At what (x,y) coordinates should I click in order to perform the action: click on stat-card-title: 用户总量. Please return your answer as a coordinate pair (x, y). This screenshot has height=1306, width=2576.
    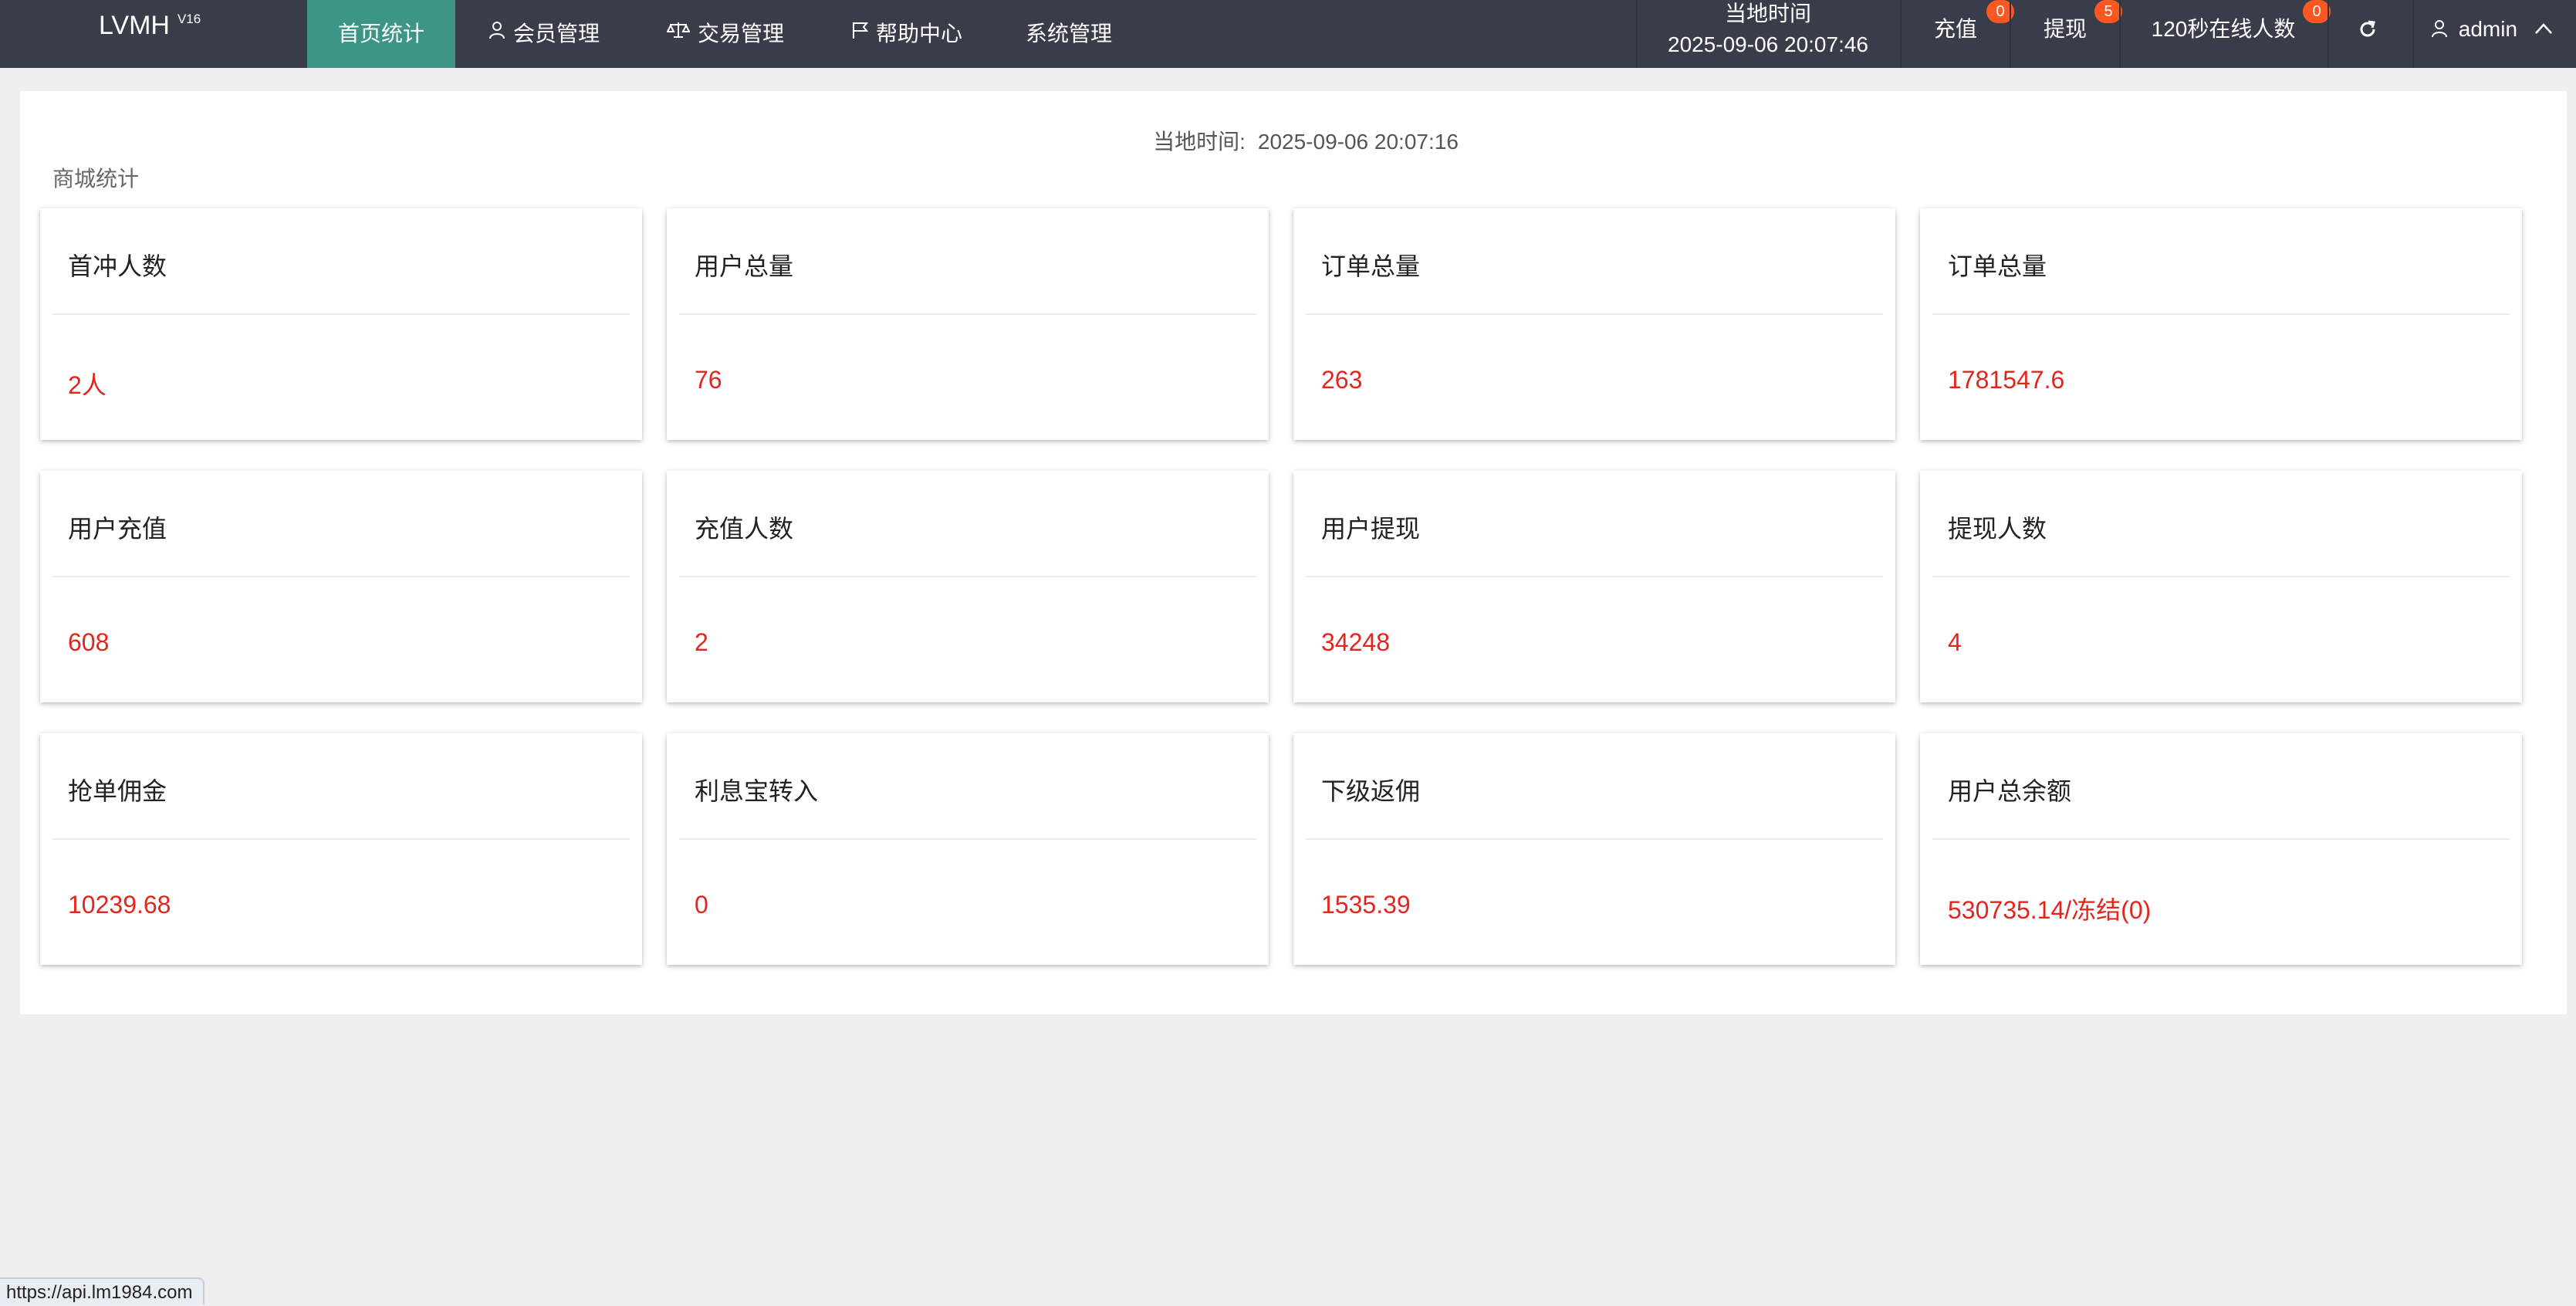
    Looking at the image, I should click on (744, 266).